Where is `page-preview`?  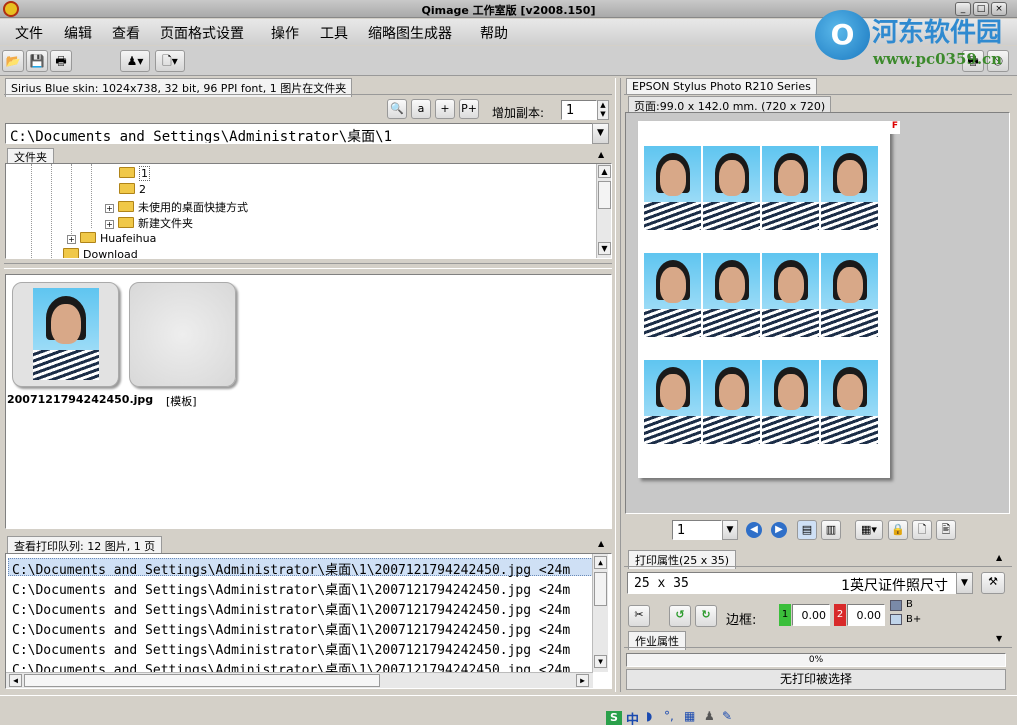 page-preview is located at coordinates (764, 299).